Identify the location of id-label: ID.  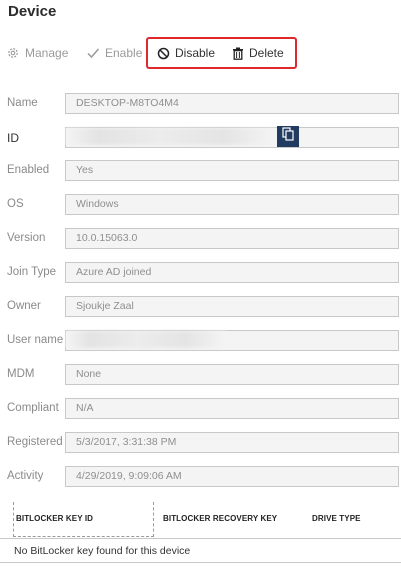
(13, 138).